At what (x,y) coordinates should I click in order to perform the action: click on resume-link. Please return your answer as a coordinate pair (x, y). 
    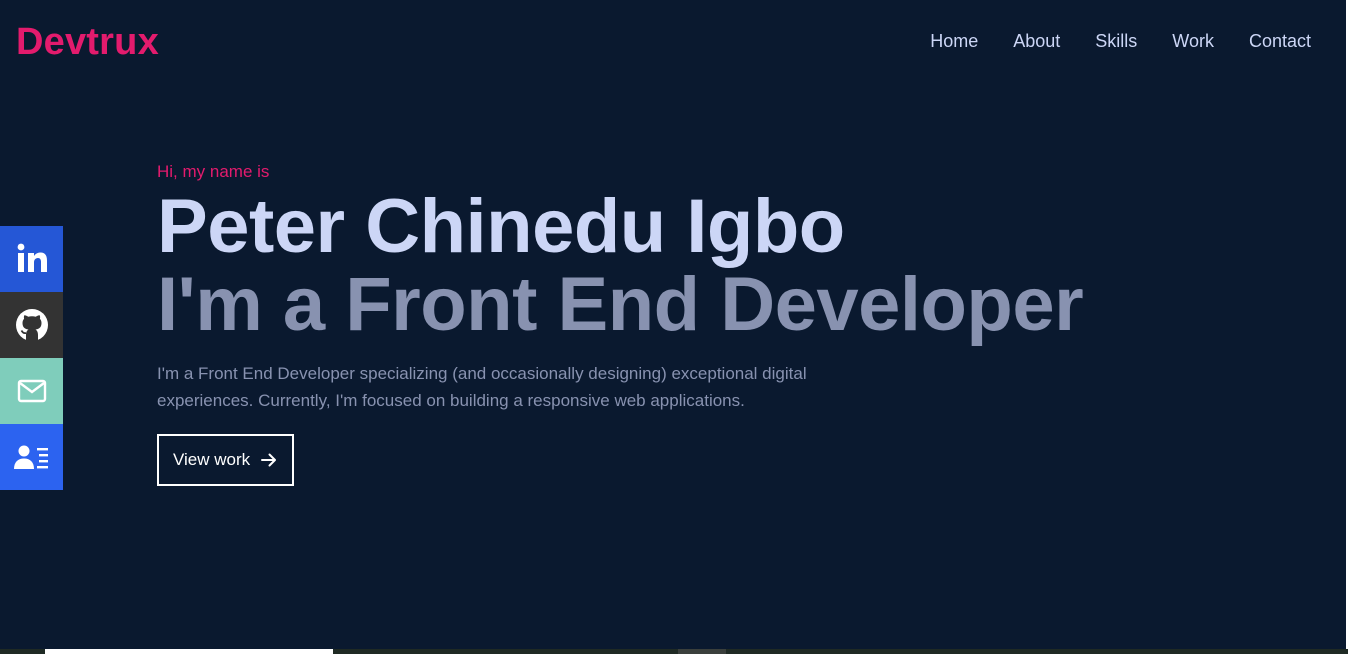
    Looking at the image, I should click on (31, 457).